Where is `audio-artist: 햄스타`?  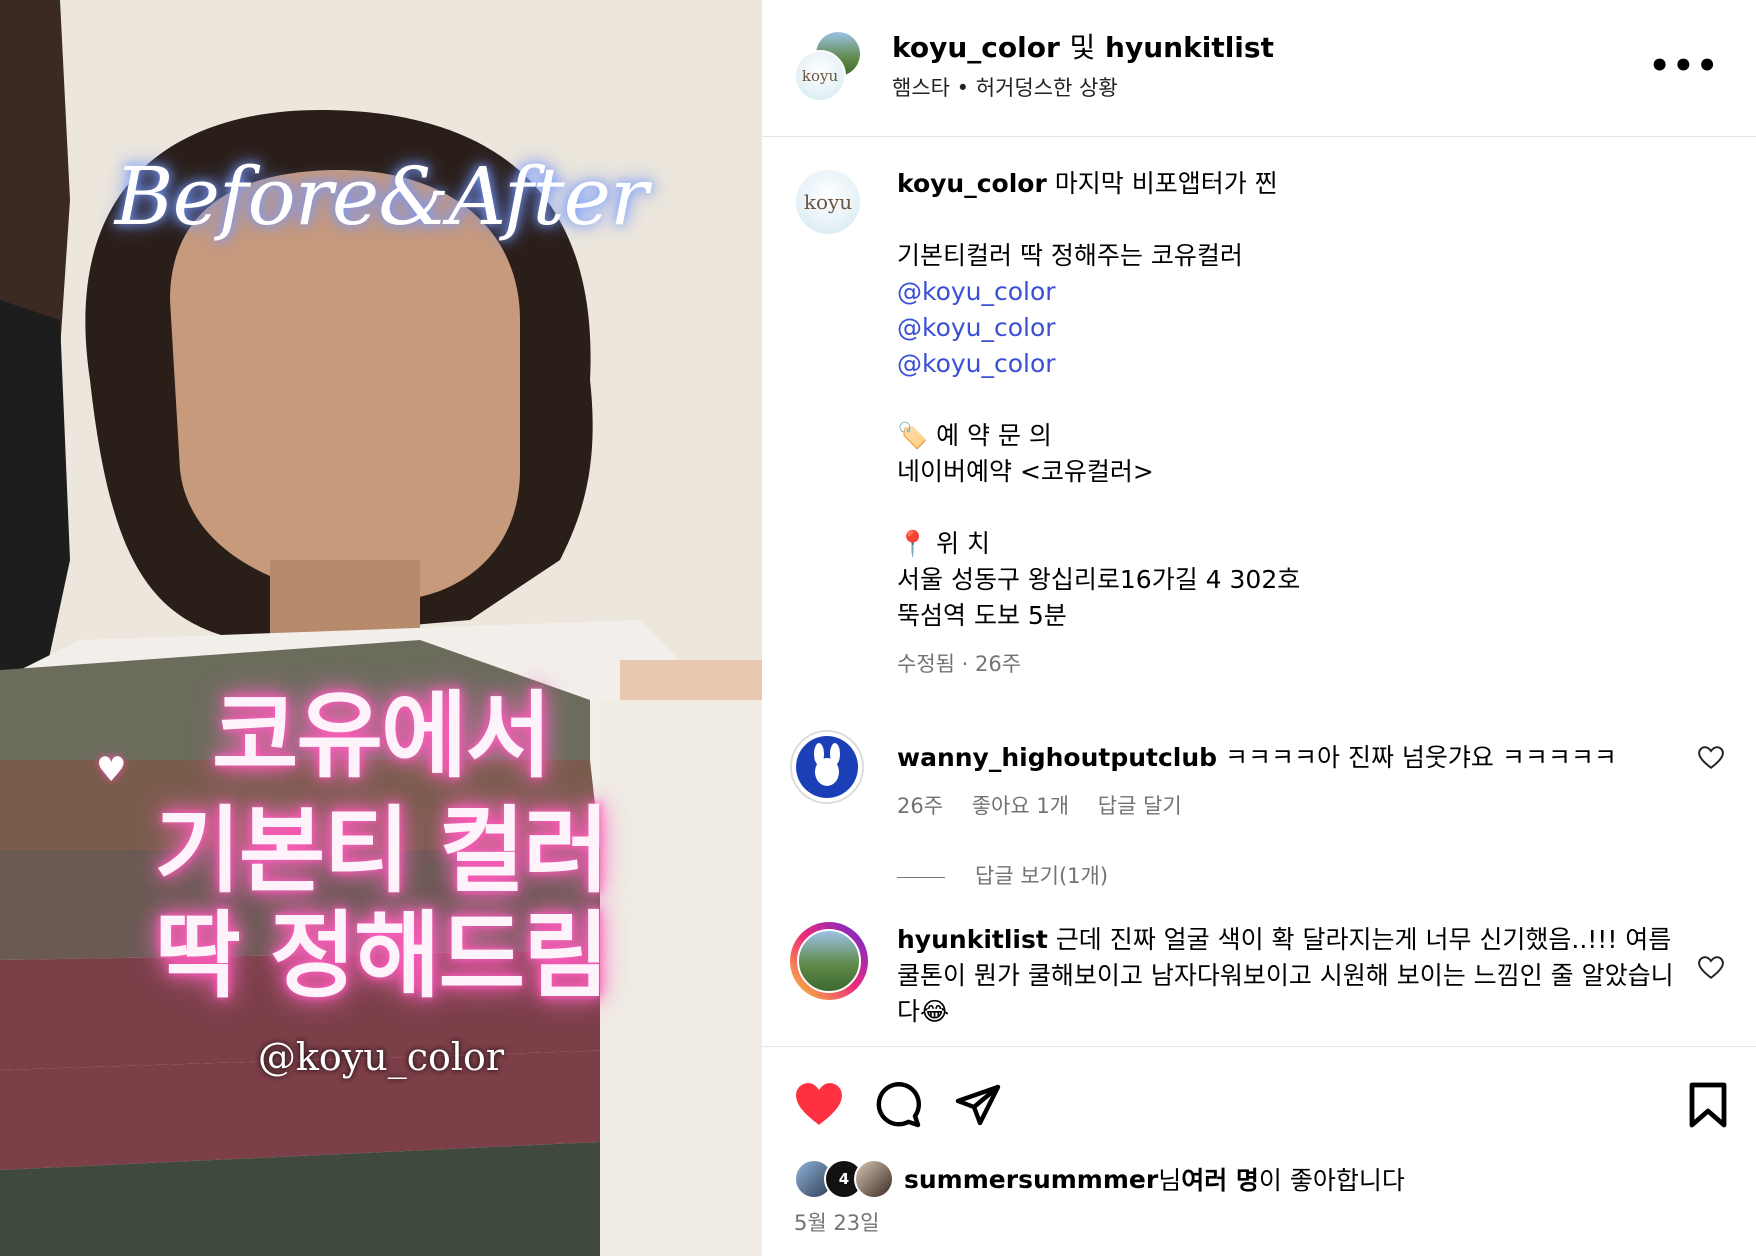 audio-artist: 햄스타 is located at coordinates (921, 88).